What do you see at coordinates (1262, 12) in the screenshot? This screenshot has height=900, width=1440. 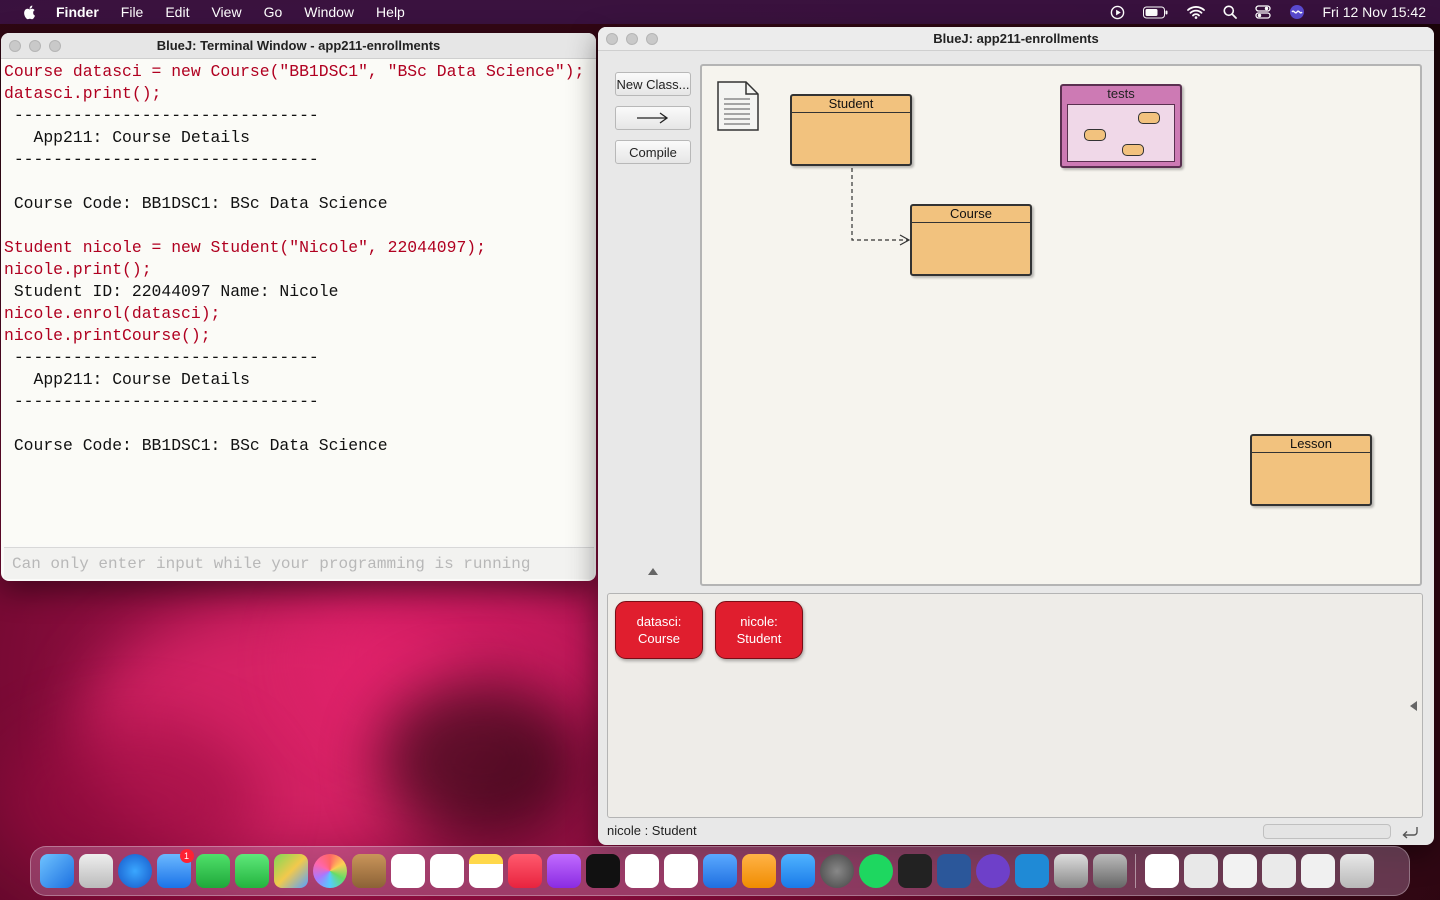 I see `control-center-icon` at bounding box center [1262, 12].